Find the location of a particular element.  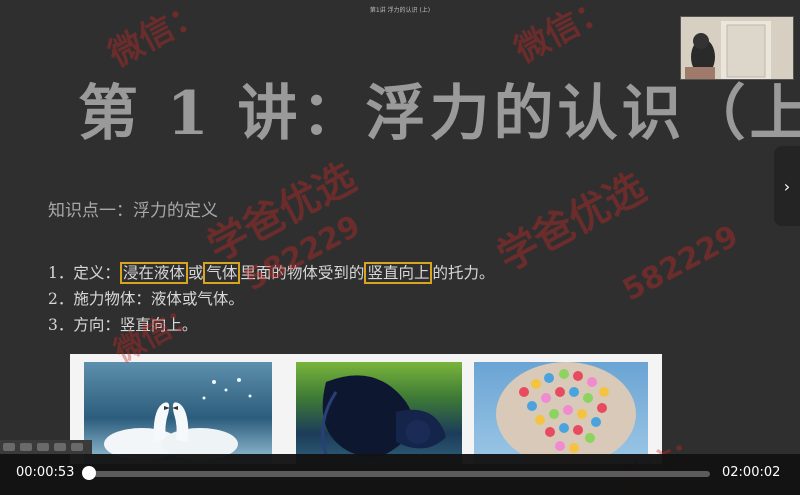

watermark-text: 582229 is located at coordinates (681, 263).